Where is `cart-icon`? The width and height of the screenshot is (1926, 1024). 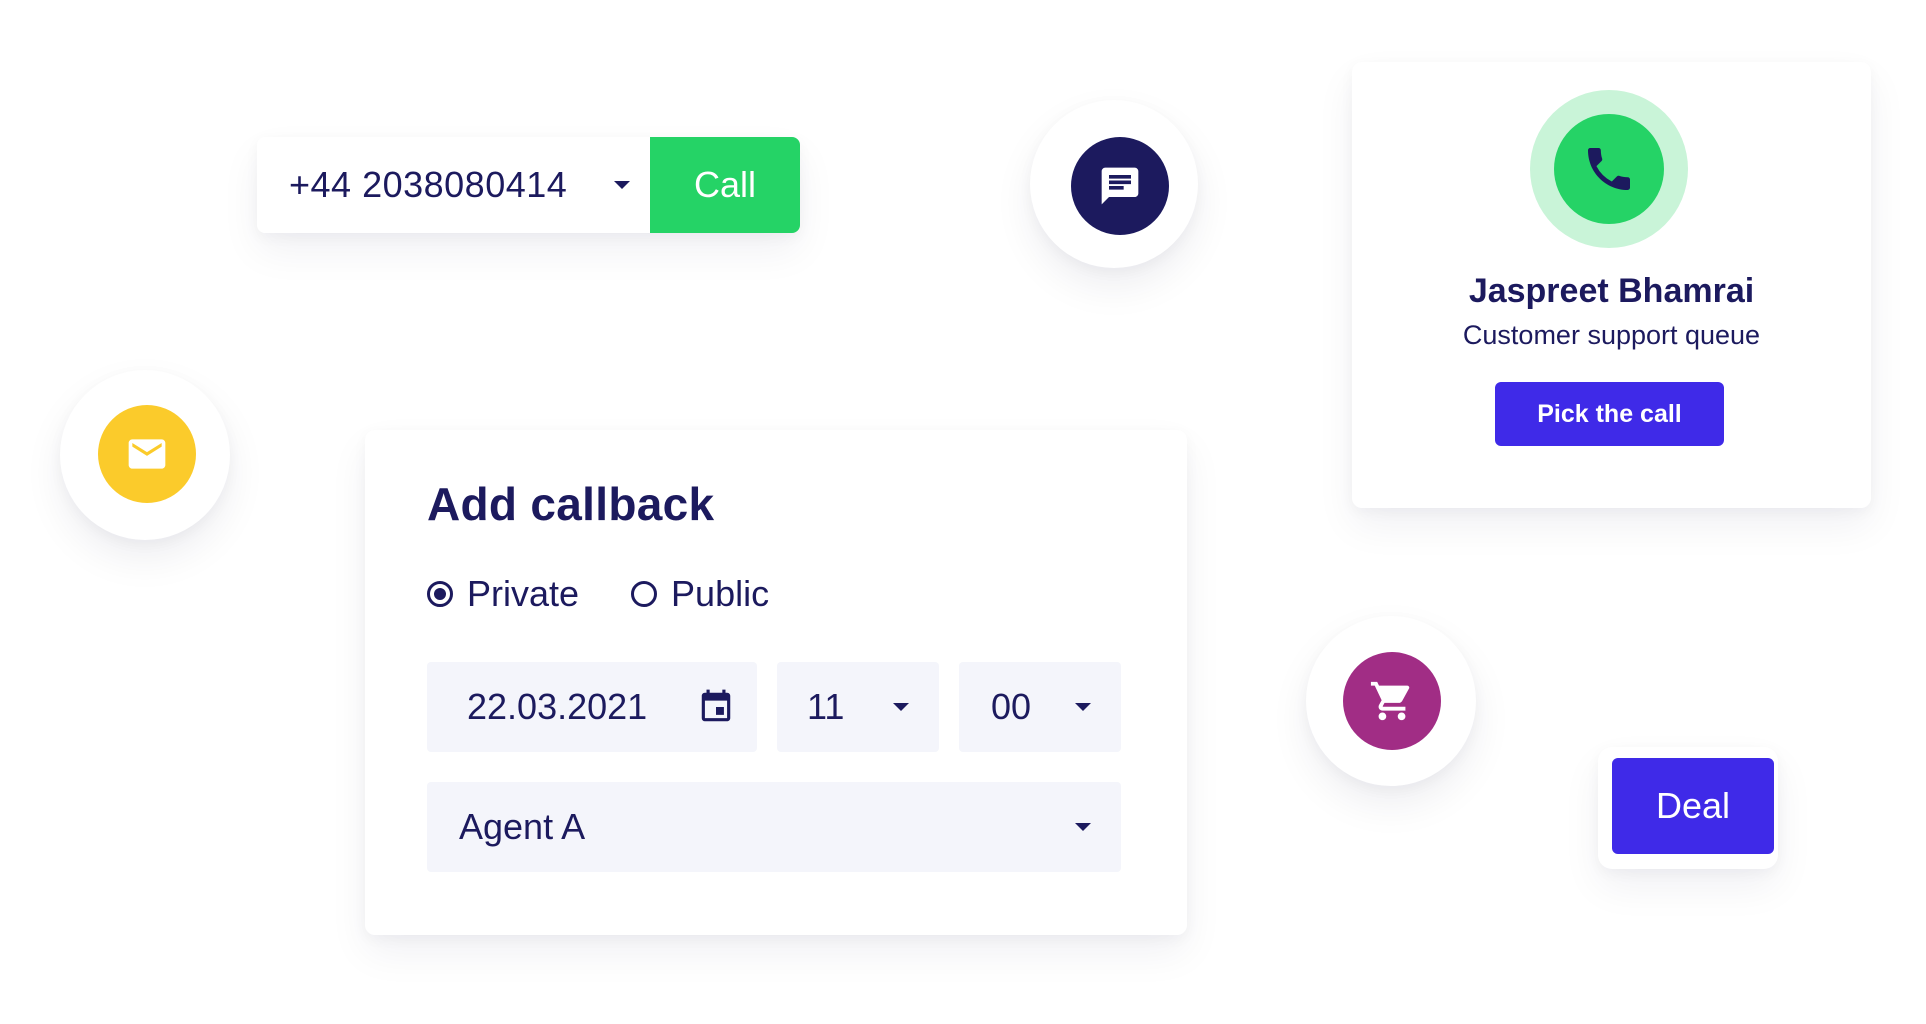 cart-icon is located at coordinates (1390, 701).